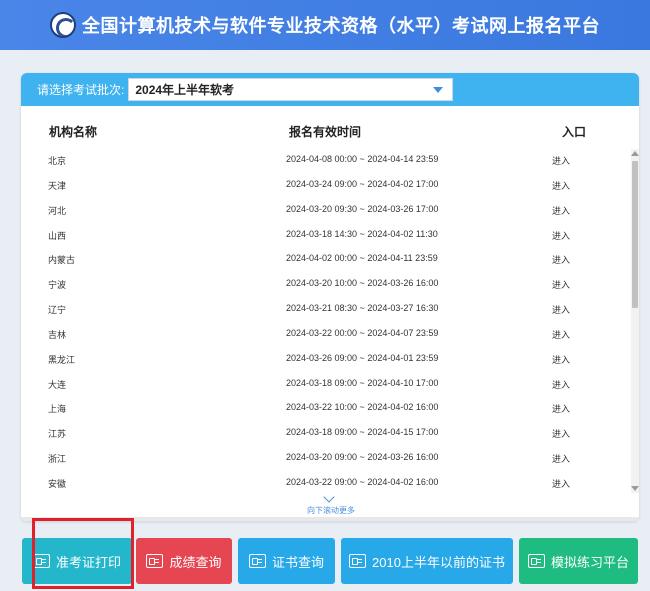 This screenshot has width=650, height=591. I want to click on table-row: 江苏 2024-03-18 09:00 ~ 2024-04-15 17:00 进入, so click(325, 432).